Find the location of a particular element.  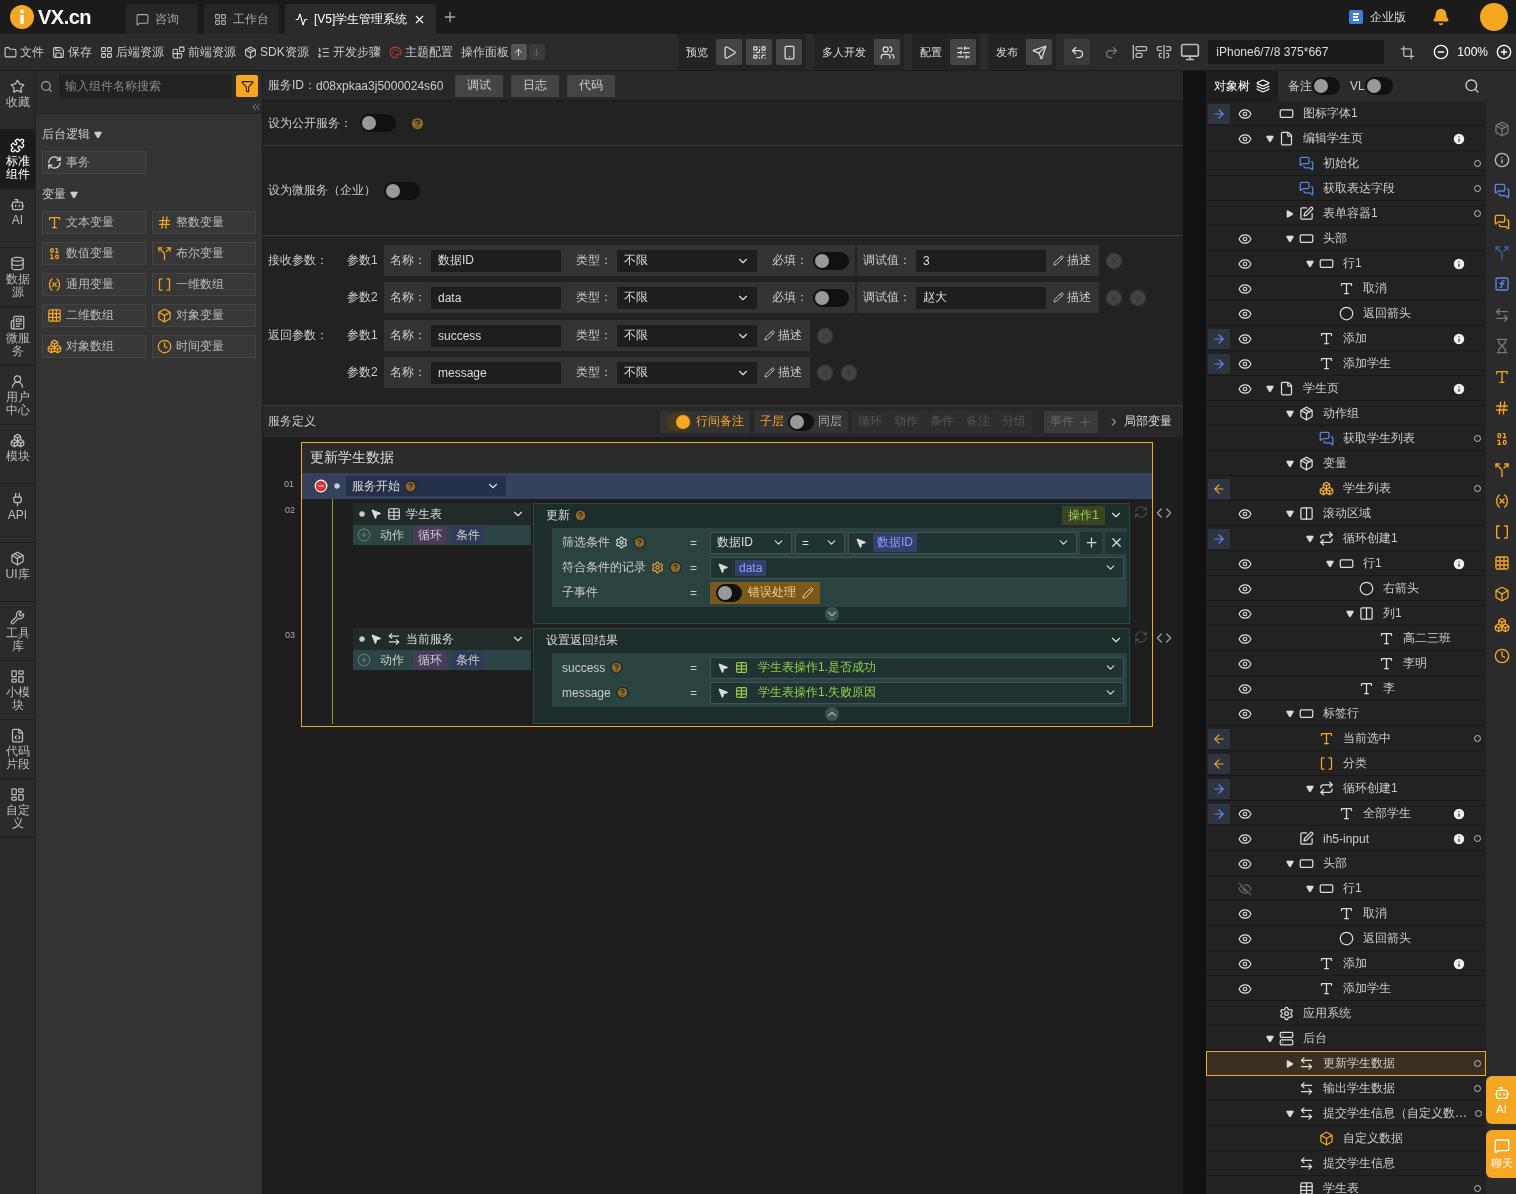

logo-text: VX.cn is located at coordinates (65, 17).